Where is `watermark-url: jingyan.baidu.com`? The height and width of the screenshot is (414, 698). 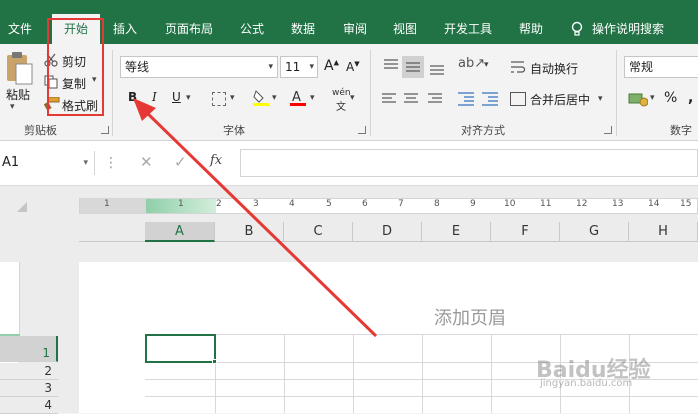
watermark-url: jingyan.baidu.com is located at coordinates (586, 383).